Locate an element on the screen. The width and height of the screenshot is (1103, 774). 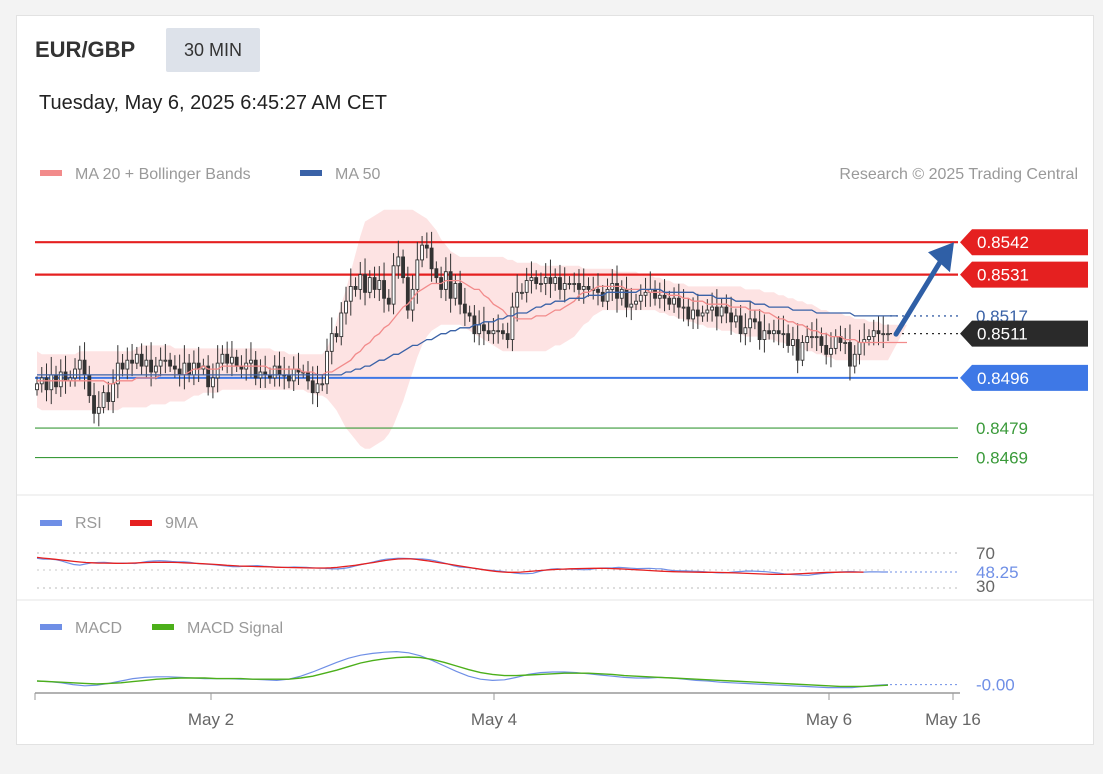
rsi-tick-70: 70 is located at coordinates (985, 553).